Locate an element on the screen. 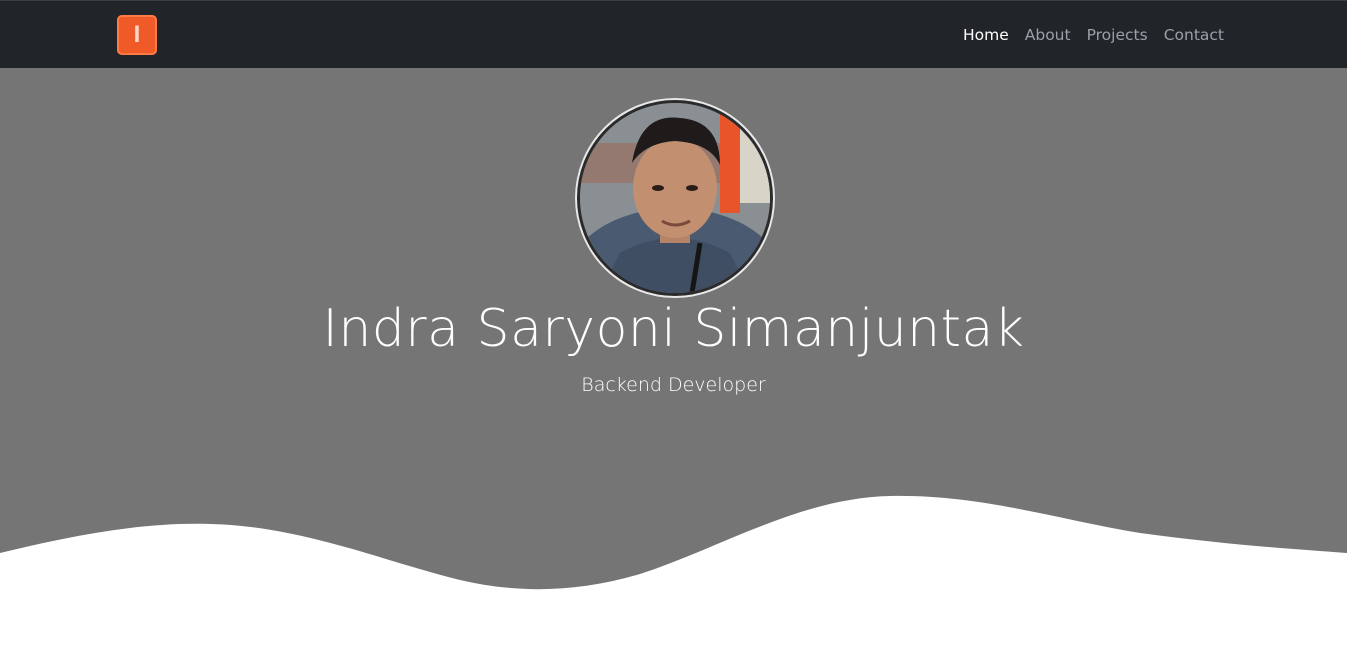 Image resolution: width=1347 pixels, height=666 pixels. brand-letter: I is located at coordinates (137, 34).